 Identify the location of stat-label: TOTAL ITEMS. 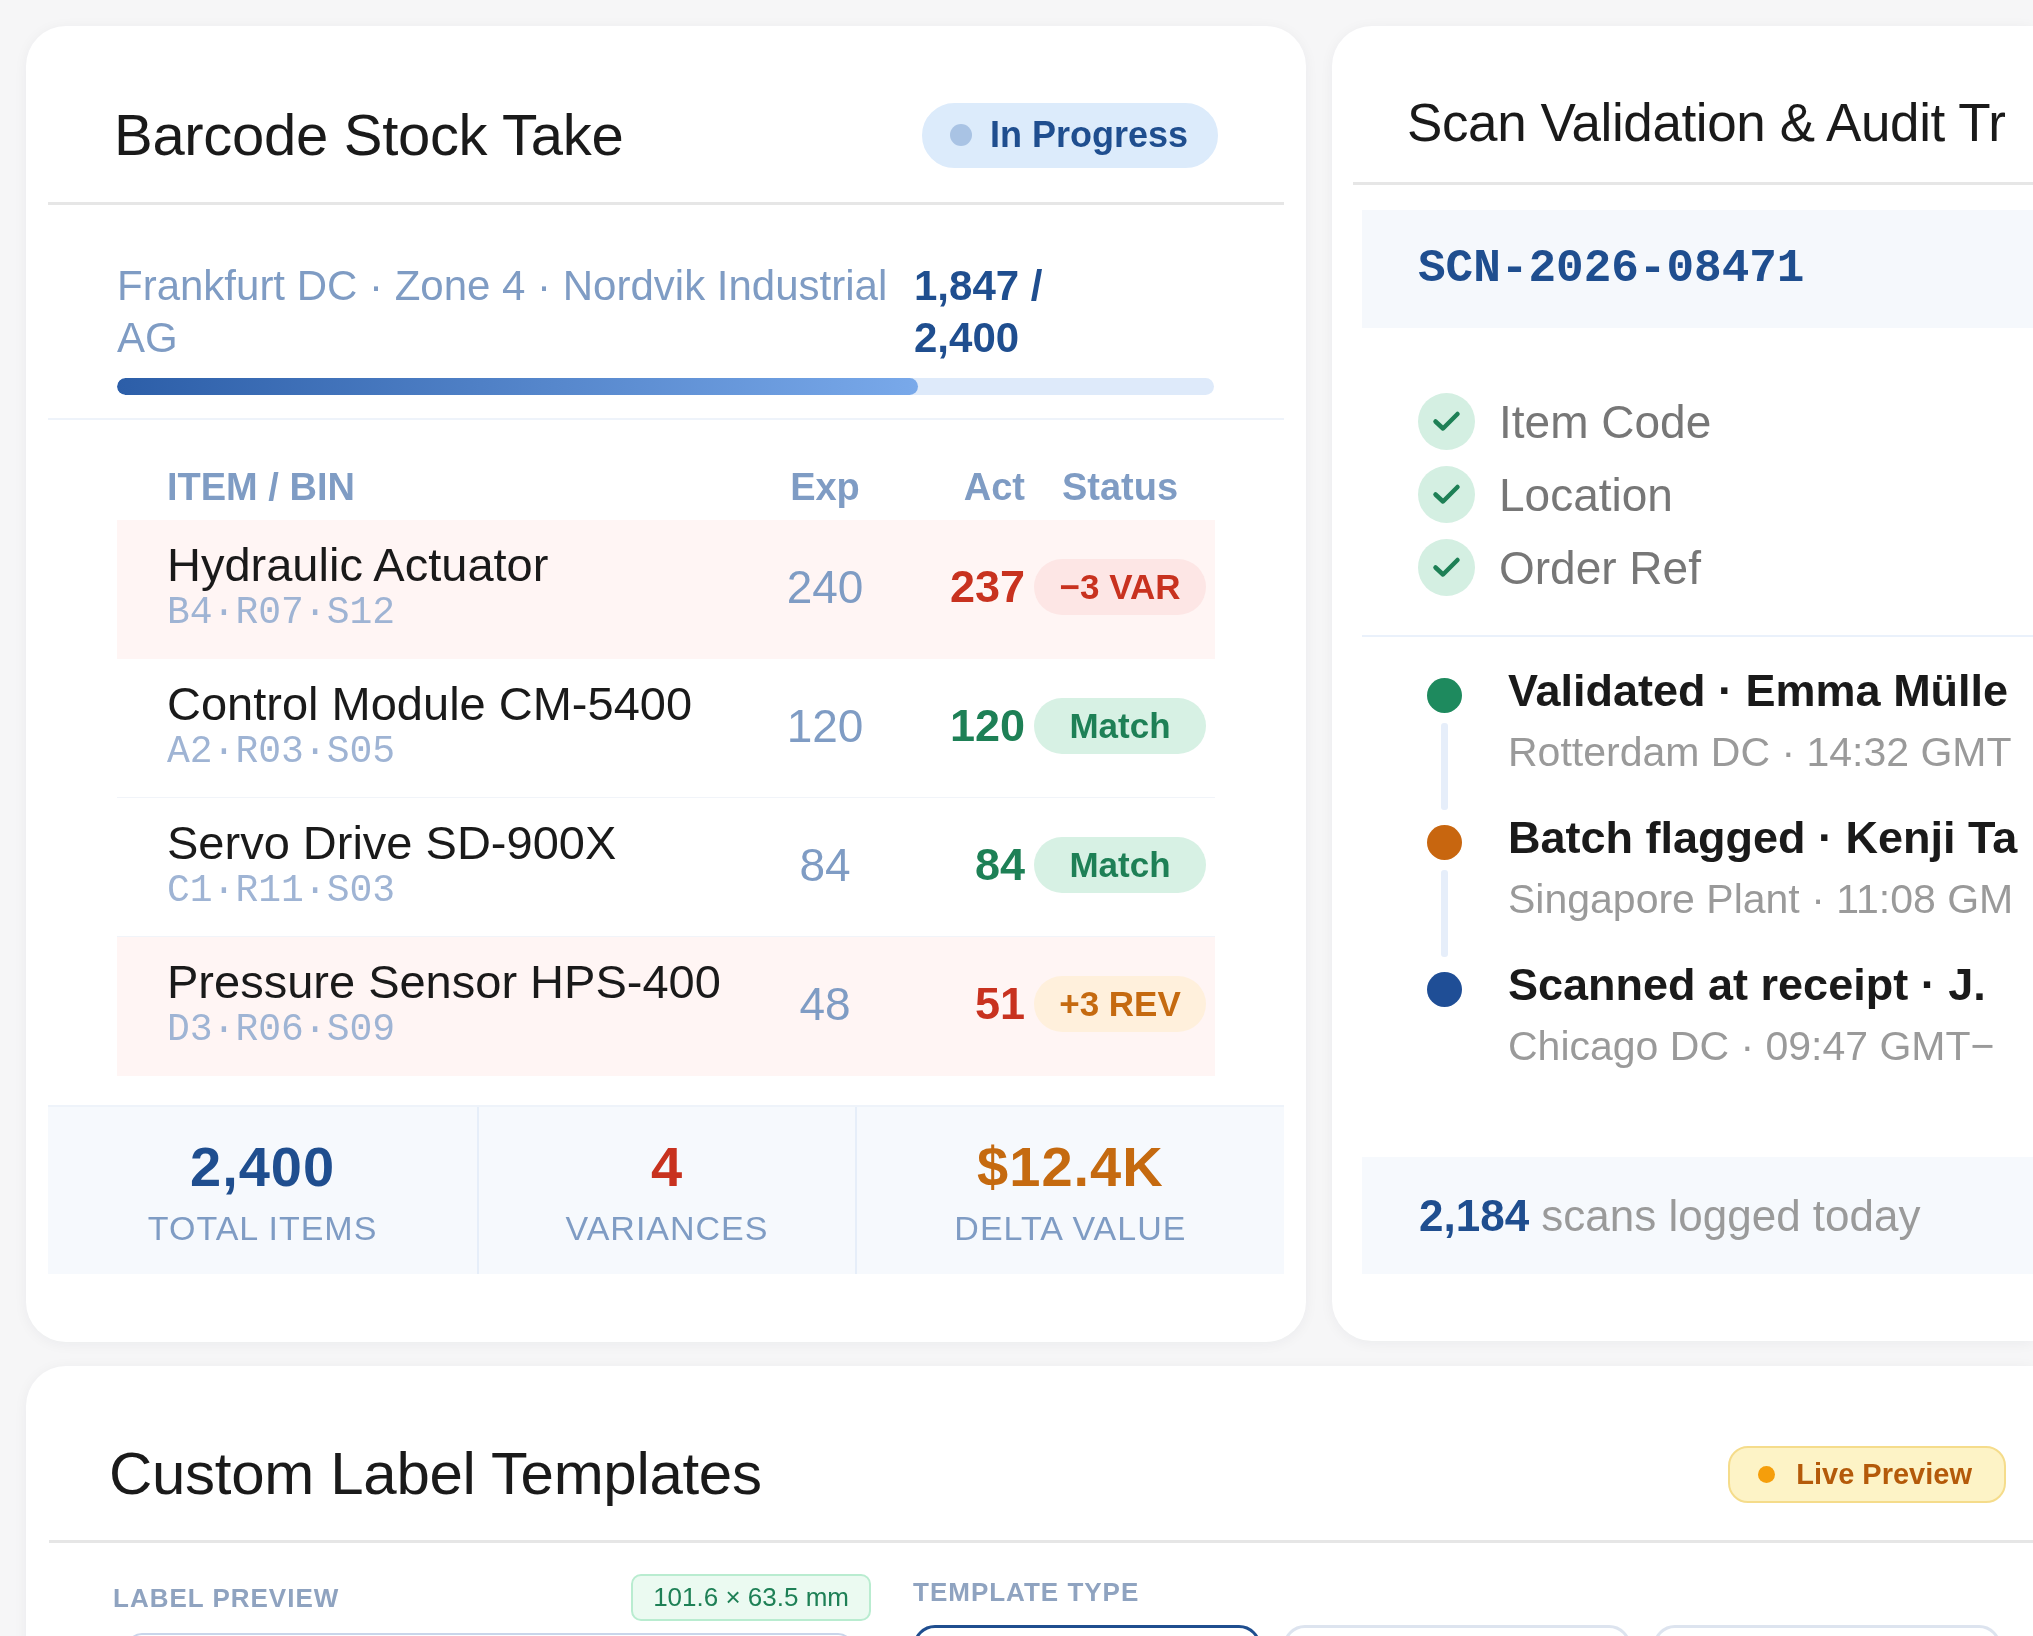
(262, 1228).